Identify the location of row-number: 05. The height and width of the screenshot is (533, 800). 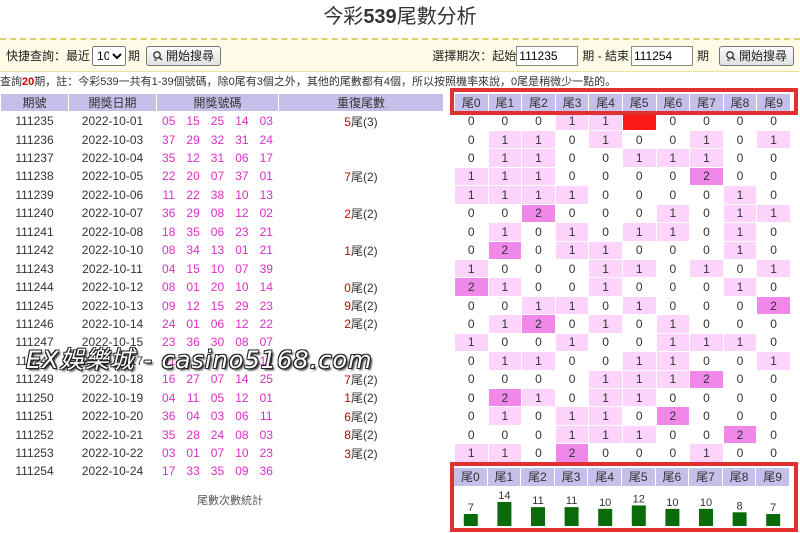
(168, 121).